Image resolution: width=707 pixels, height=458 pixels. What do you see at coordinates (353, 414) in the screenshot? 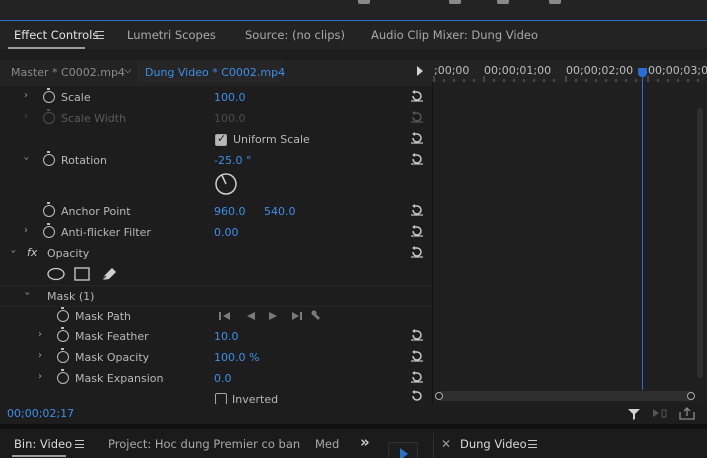
I see `panel-footer: 00;00;02;17` at bounding box center [353, 414].